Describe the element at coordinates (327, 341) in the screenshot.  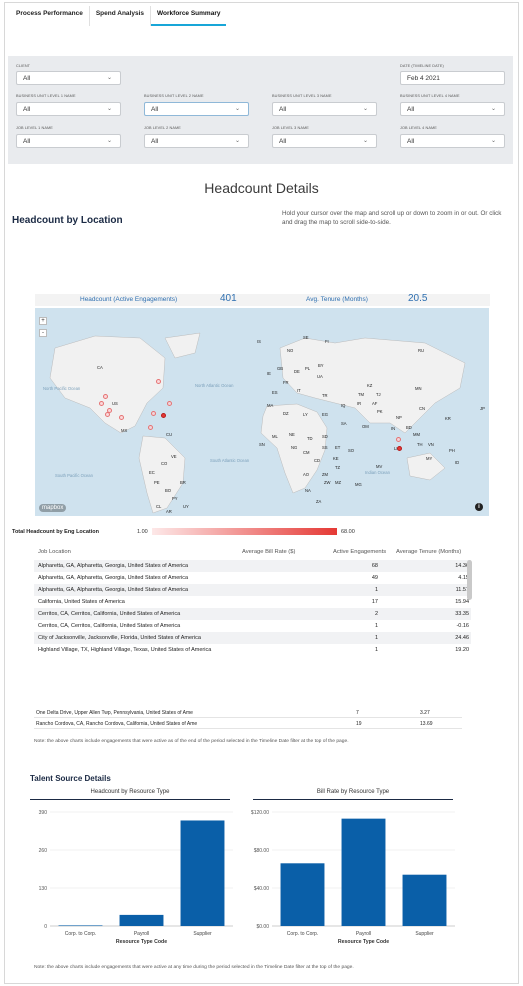
I see `country-label: FI` at that location.